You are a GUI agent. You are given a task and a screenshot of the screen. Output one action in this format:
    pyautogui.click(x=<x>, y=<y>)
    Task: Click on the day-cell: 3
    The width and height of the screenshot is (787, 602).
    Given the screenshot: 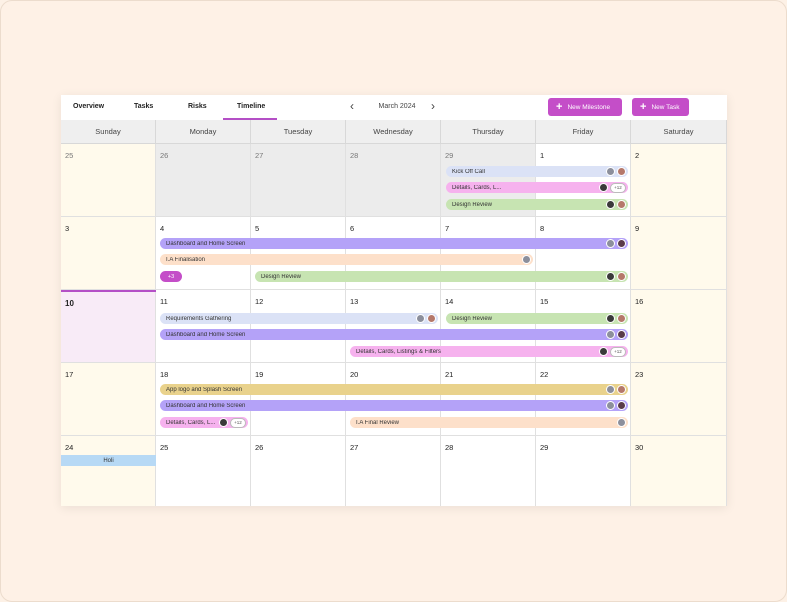 What is the action you would take?
    pyautogui.click(x=108, y=253)
    